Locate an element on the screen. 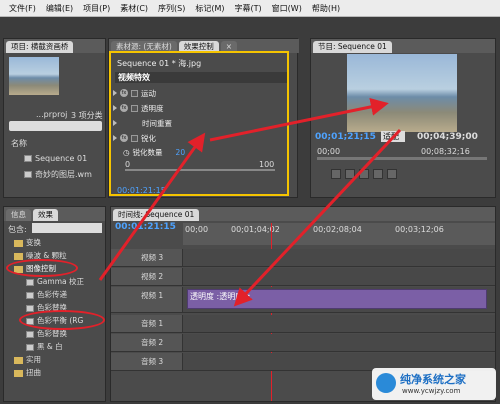  watermark: 纯净系统之家 www.ycwjzy.com is located at coordinates (434, 384).